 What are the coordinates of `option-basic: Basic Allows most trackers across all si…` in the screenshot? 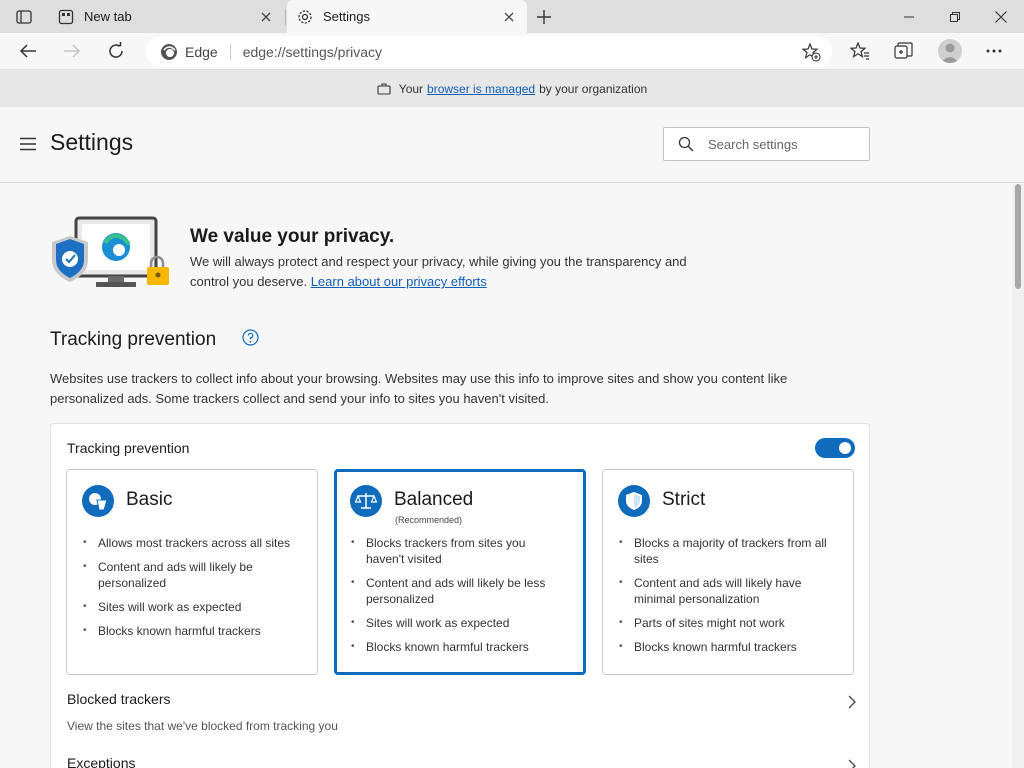 It's located at (192, 572).